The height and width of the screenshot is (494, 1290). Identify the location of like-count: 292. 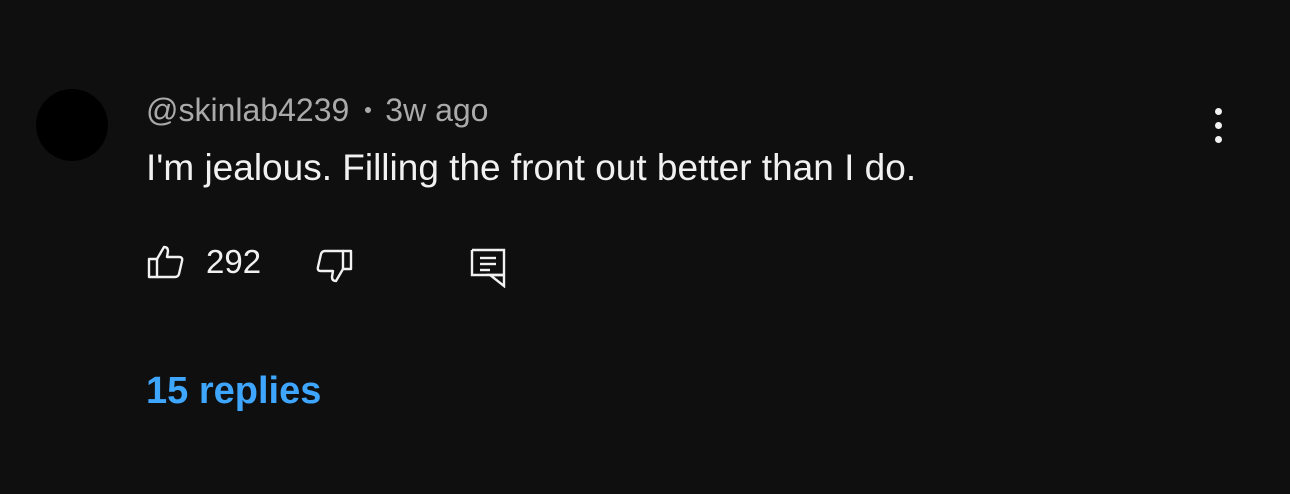
(234, 261).